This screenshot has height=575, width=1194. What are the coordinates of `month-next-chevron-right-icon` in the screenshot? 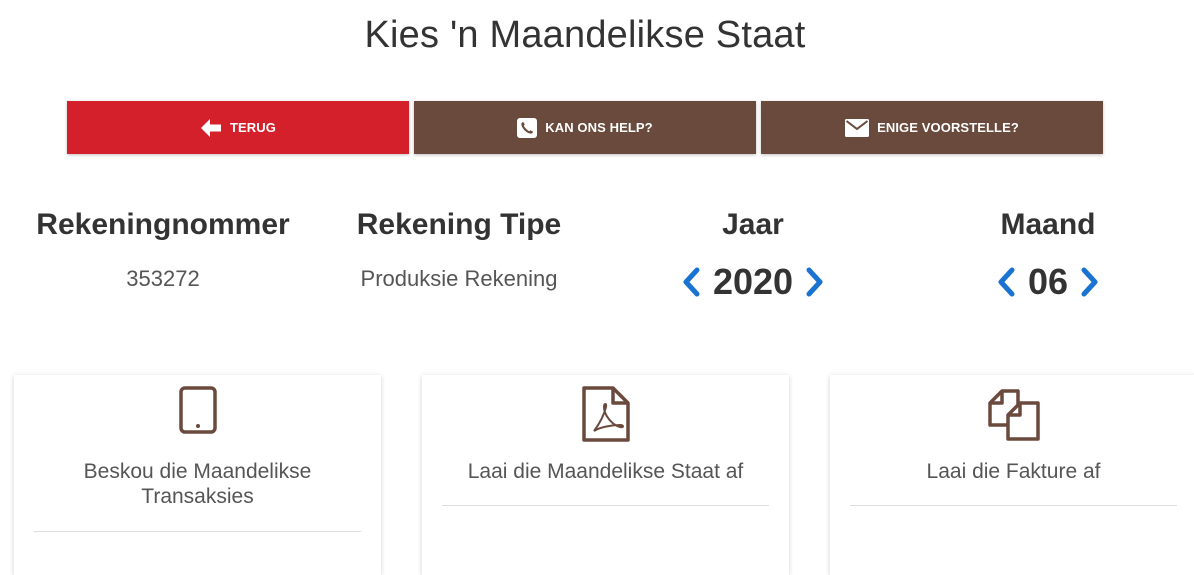 It's located at (1090, 282).